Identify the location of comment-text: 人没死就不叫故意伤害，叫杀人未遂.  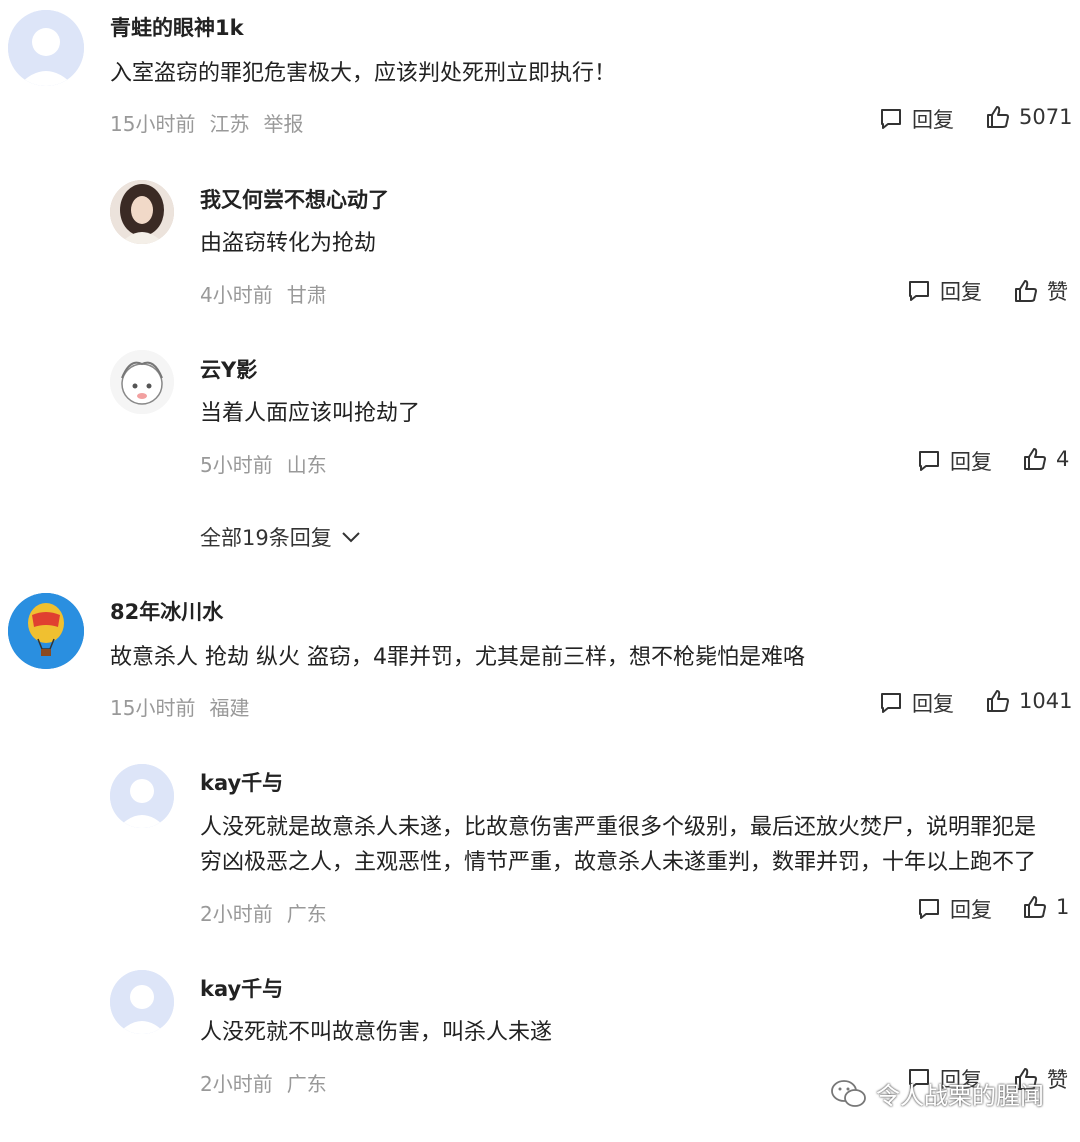
(376, 1032).